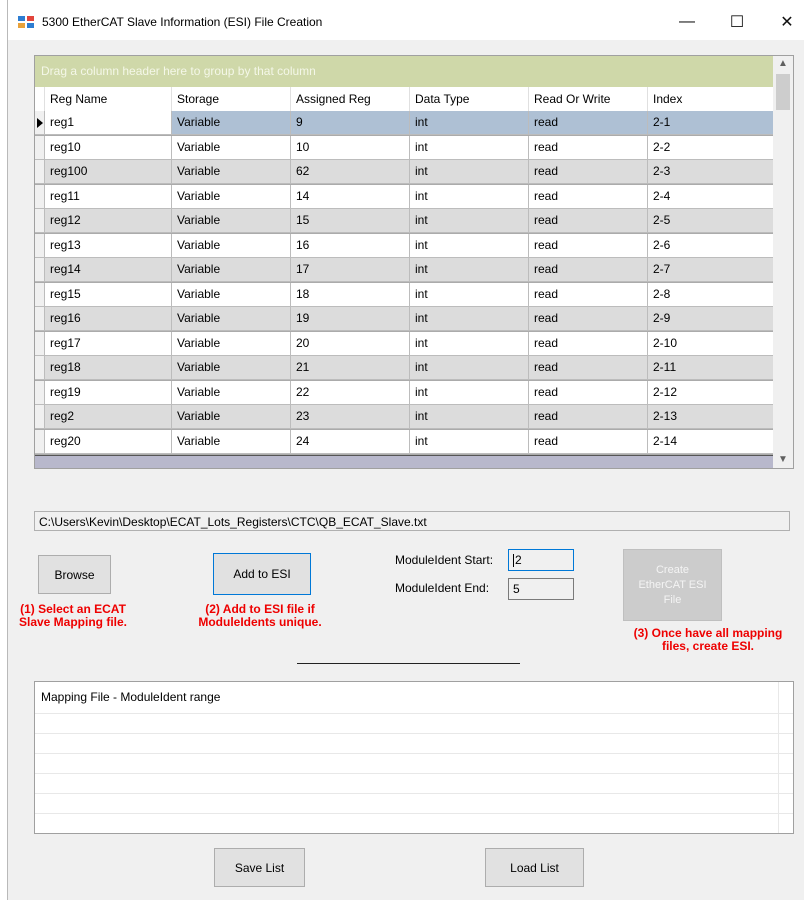 Image resolution: width=804 pixels, height=900 pixels. I want to click on table-cell: reg17, so click(108, 343).